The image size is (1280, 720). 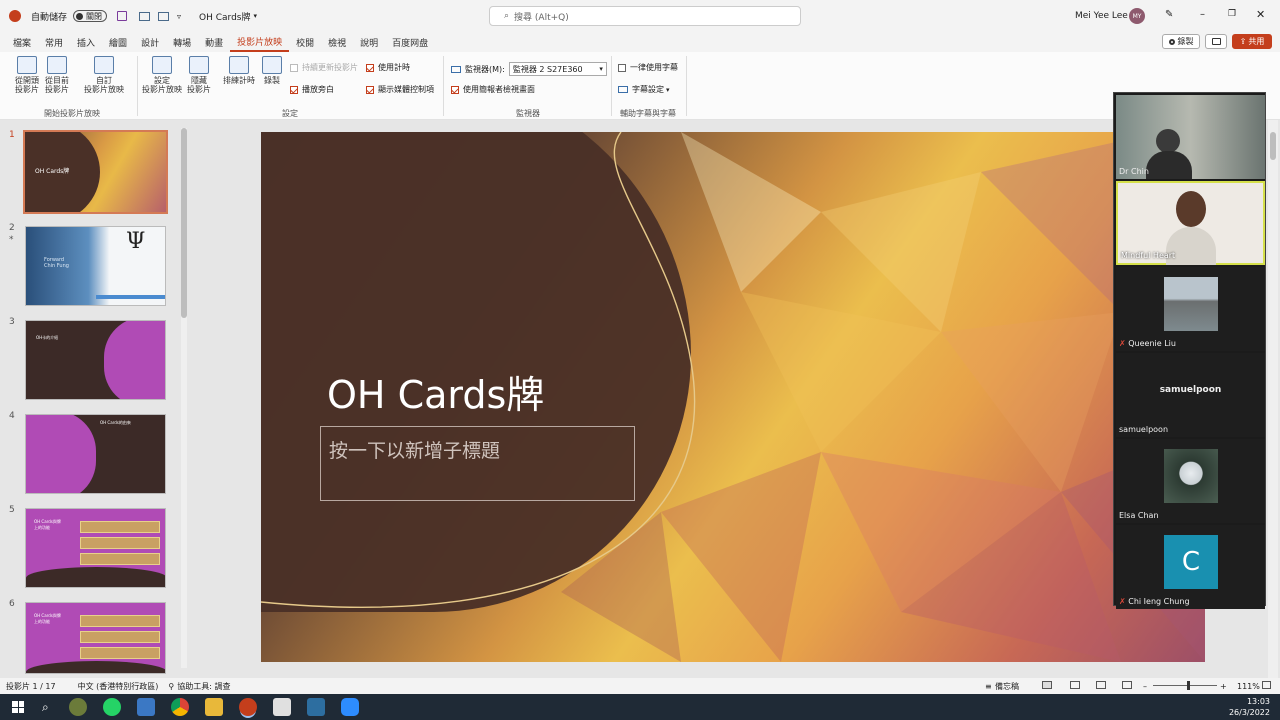 I want to click on notes-icon: ≡, so click(x=988, y=686).